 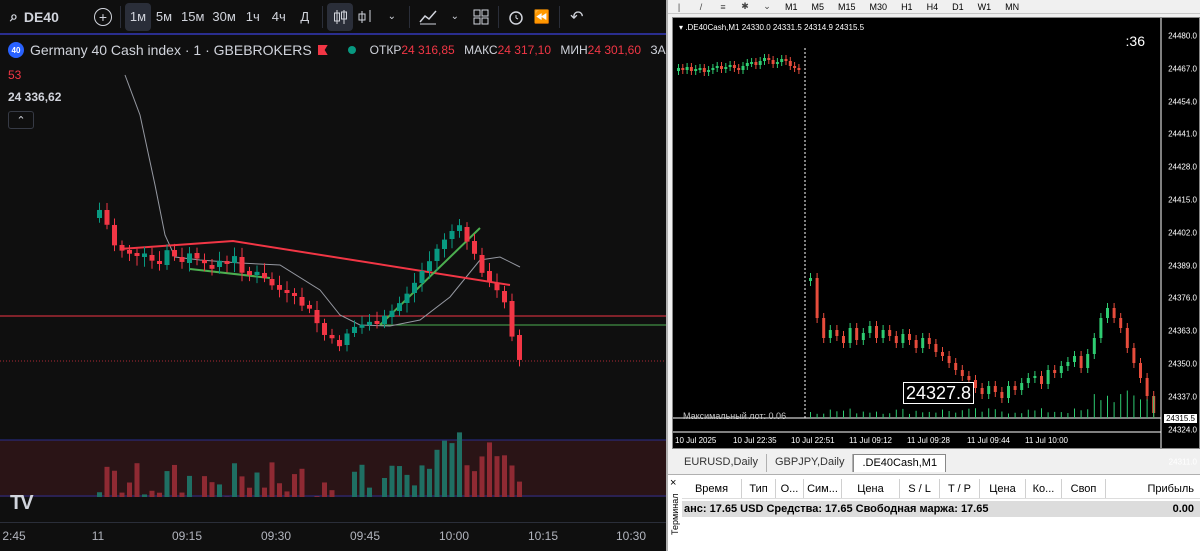 I want to click on interval-1d: Д, so click(x=305, y=17).